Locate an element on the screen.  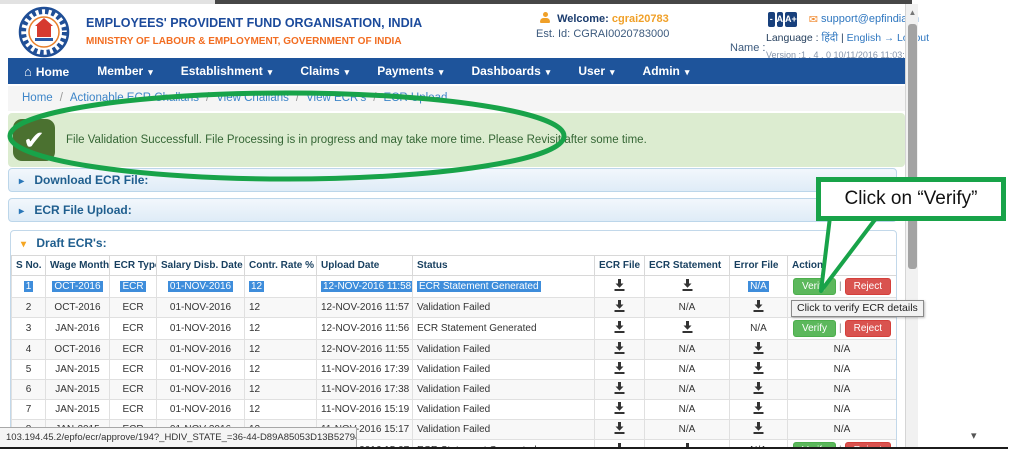
cell-upload_date: 11-NOV-2016 17:38 is located at coordinates (364, 389).